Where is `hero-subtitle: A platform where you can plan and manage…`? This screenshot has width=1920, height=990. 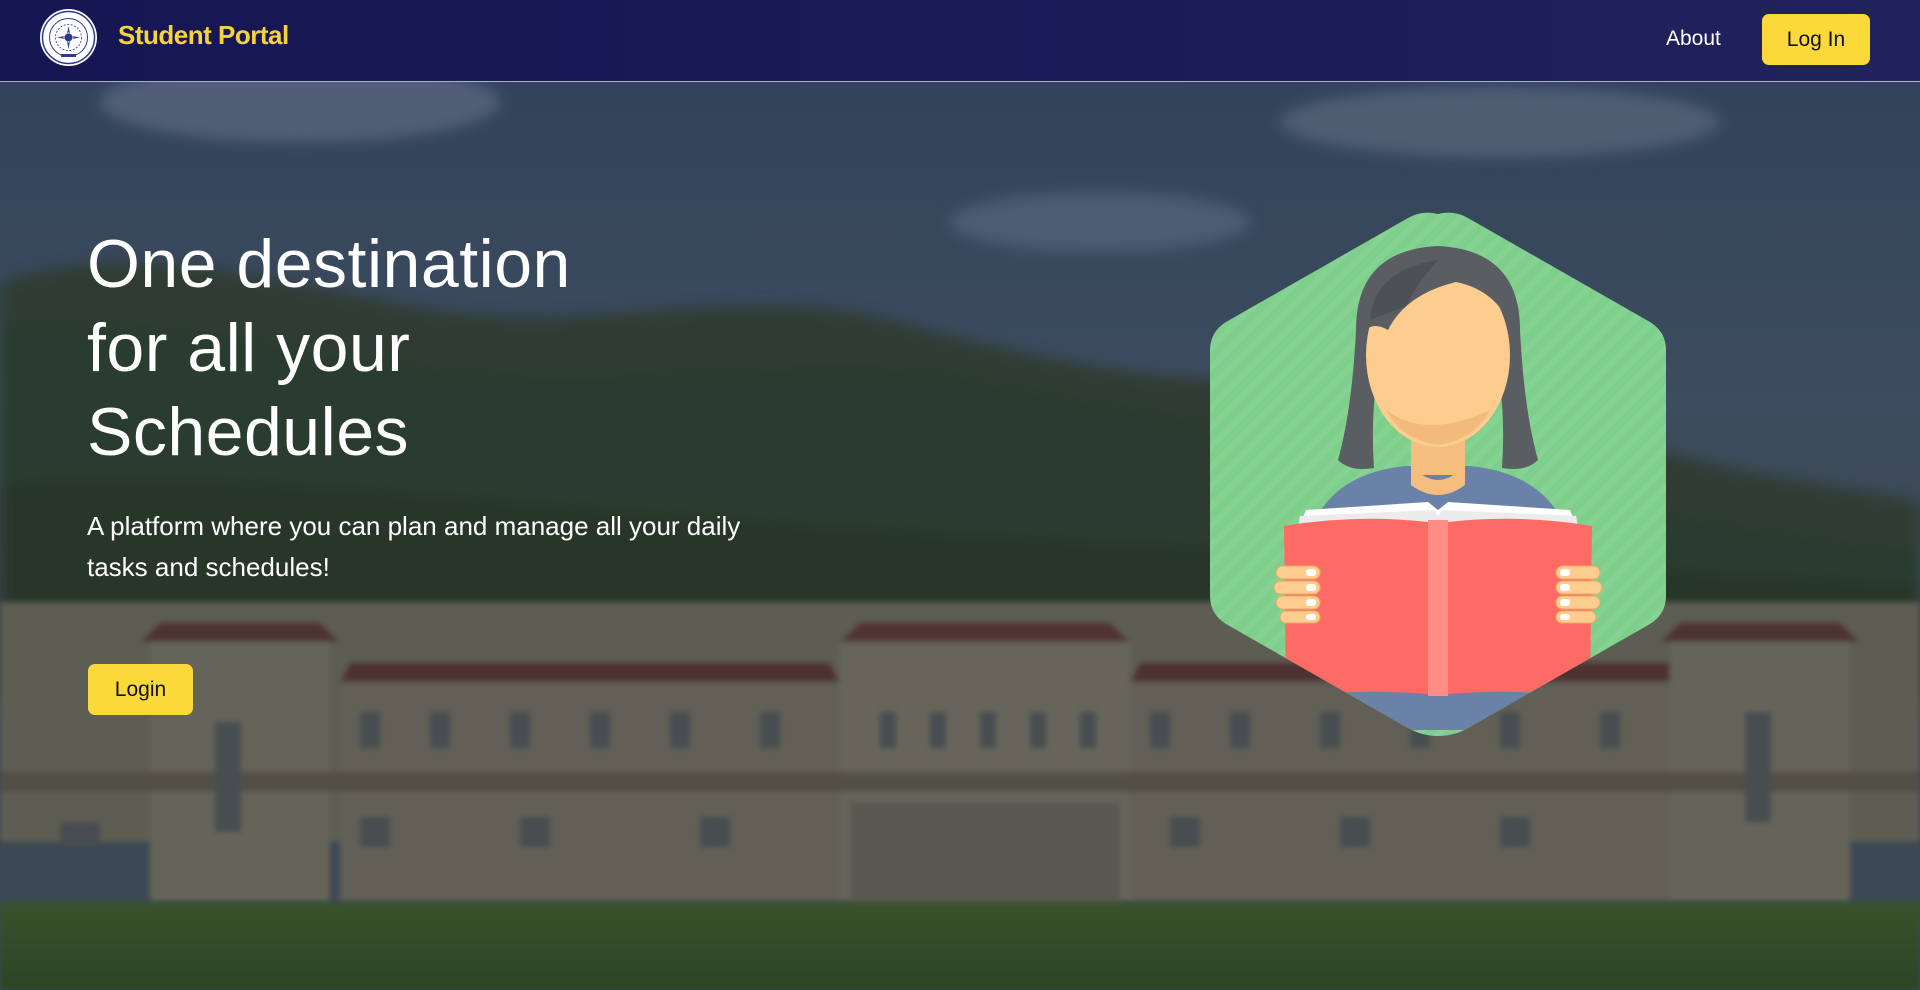
hero-subtitle: A platform where you can plan and manage… is located at coordinates (457, 547).